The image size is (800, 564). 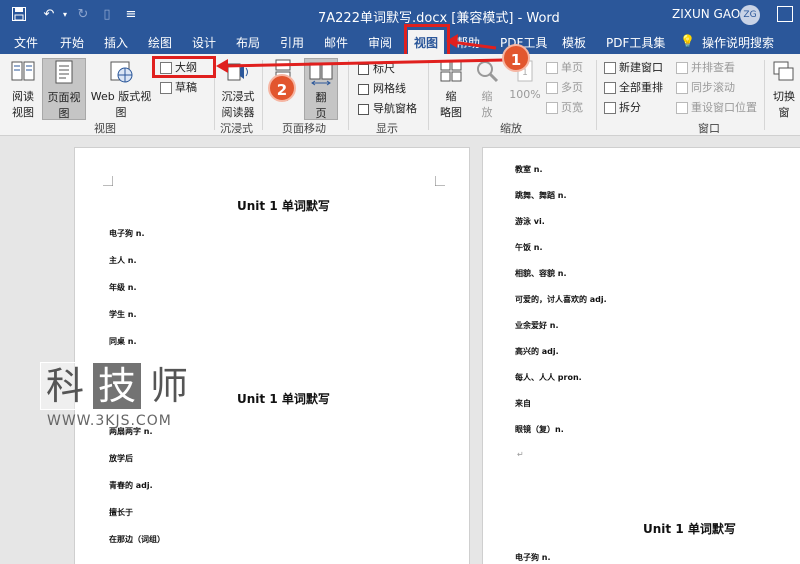 I want to click on avatar: ZG, so click(x=750, y=15).